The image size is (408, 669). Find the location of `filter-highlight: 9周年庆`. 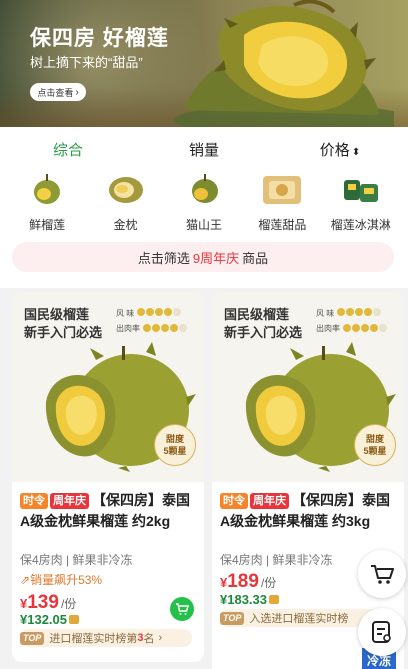

filter-highlight: 9周年庆 is located at coordinates (216, 258).